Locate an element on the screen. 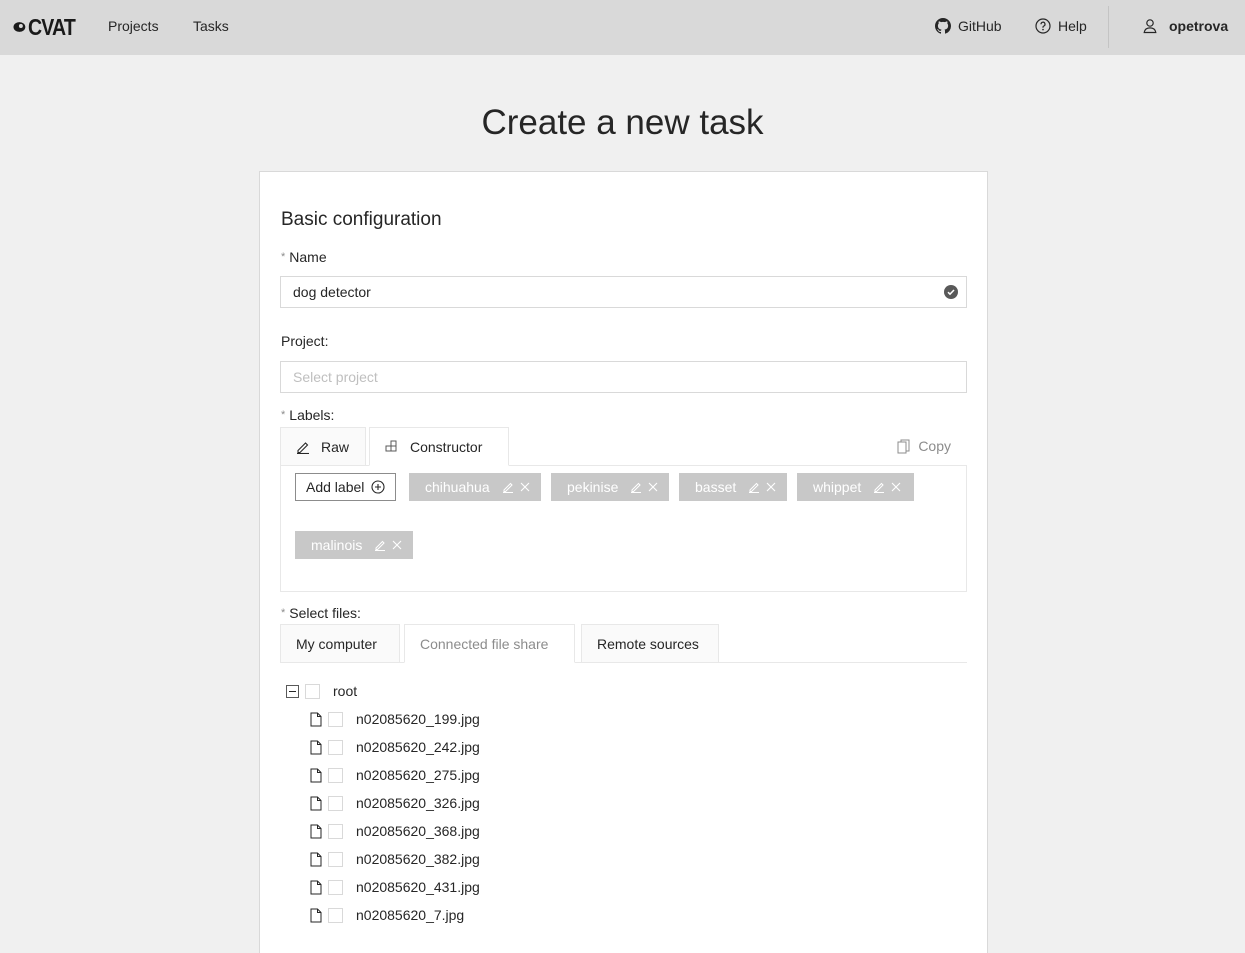  tree-file-item: n02085620_242.jpg is located at coordinates (395, 747).